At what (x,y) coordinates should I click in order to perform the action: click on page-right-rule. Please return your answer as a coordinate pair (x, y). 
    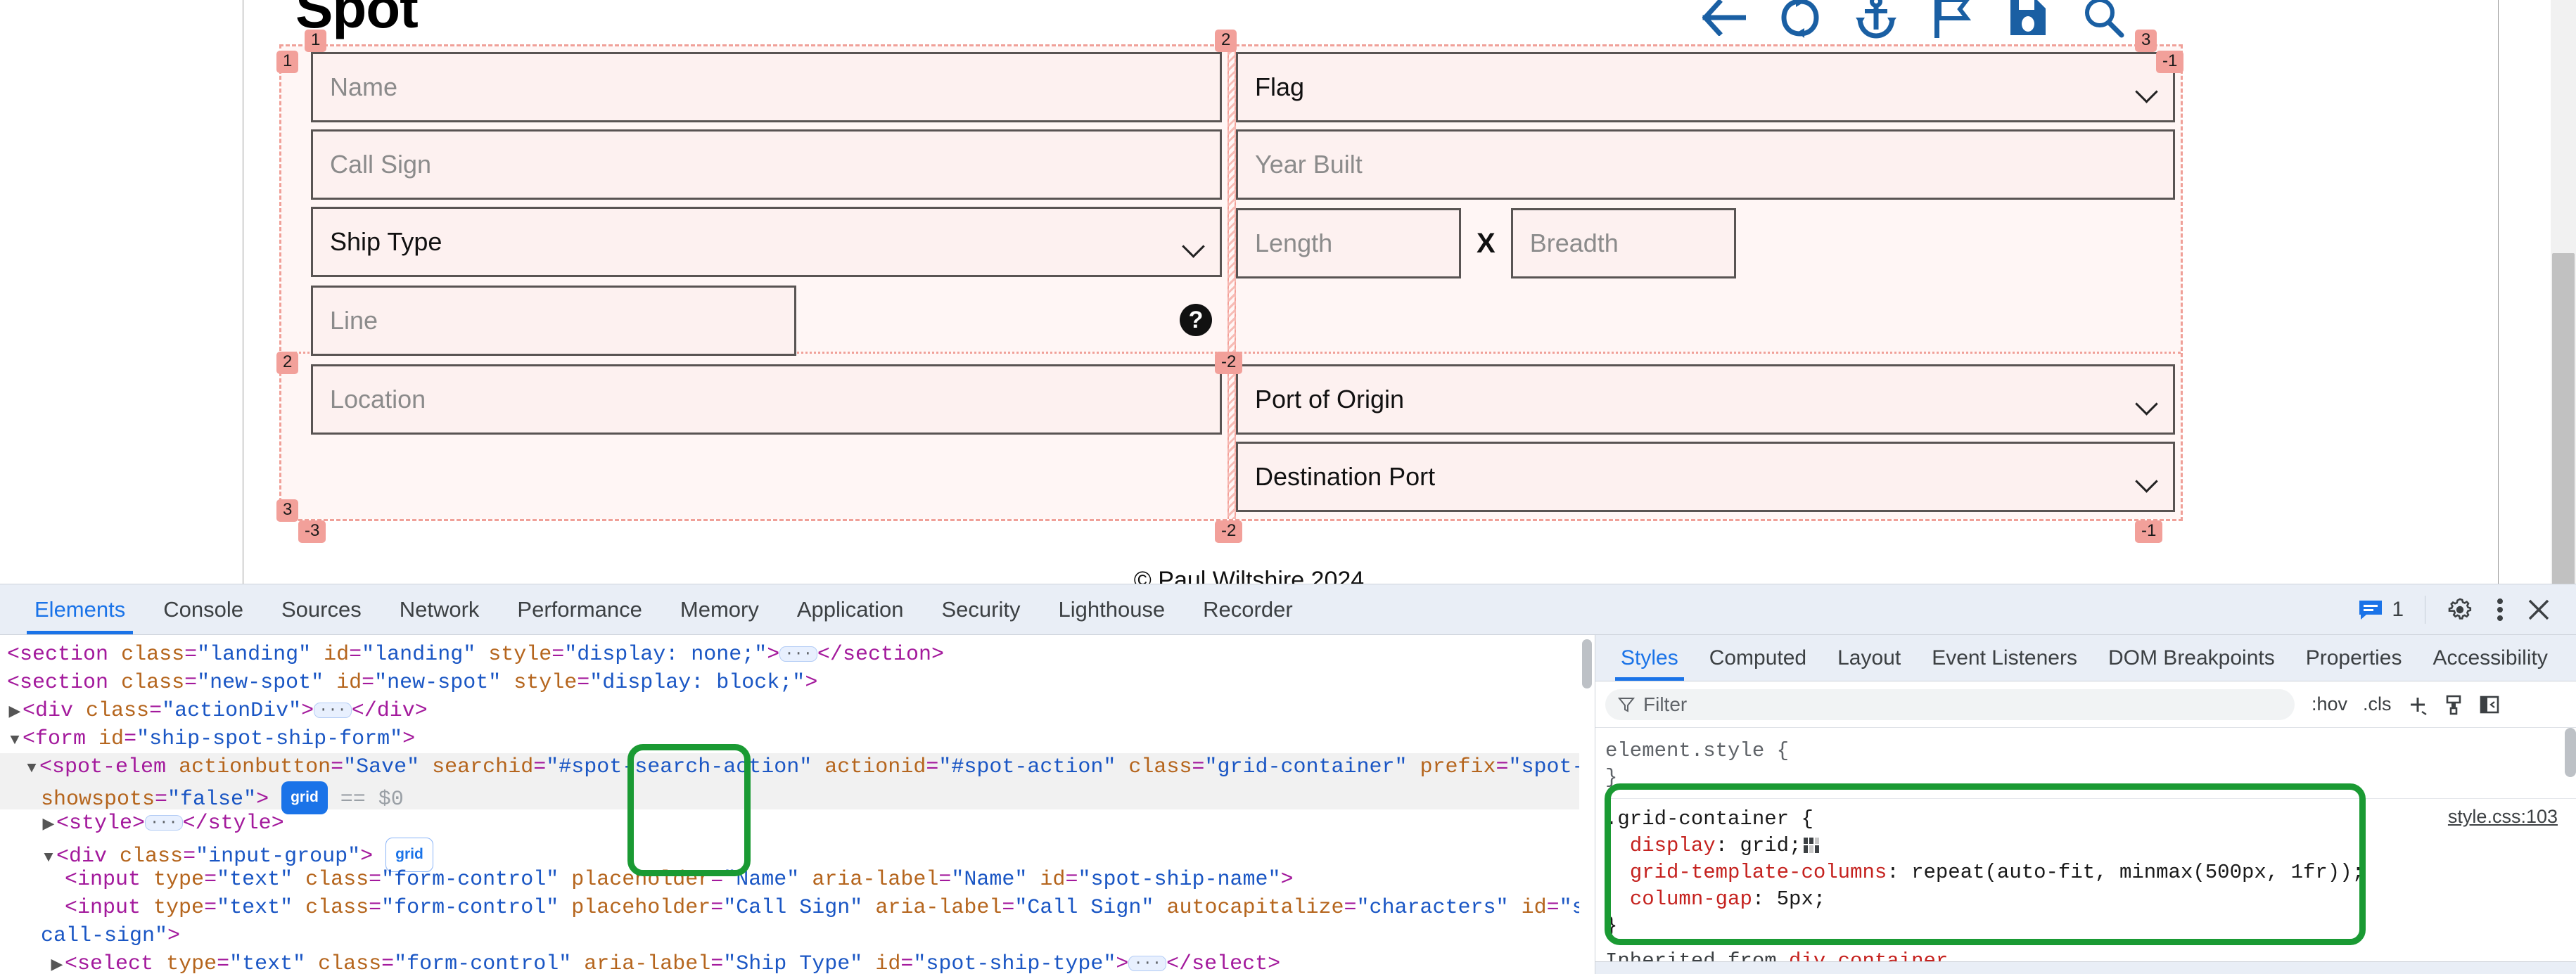
    Looking at the image, I should click on (2498, 292).